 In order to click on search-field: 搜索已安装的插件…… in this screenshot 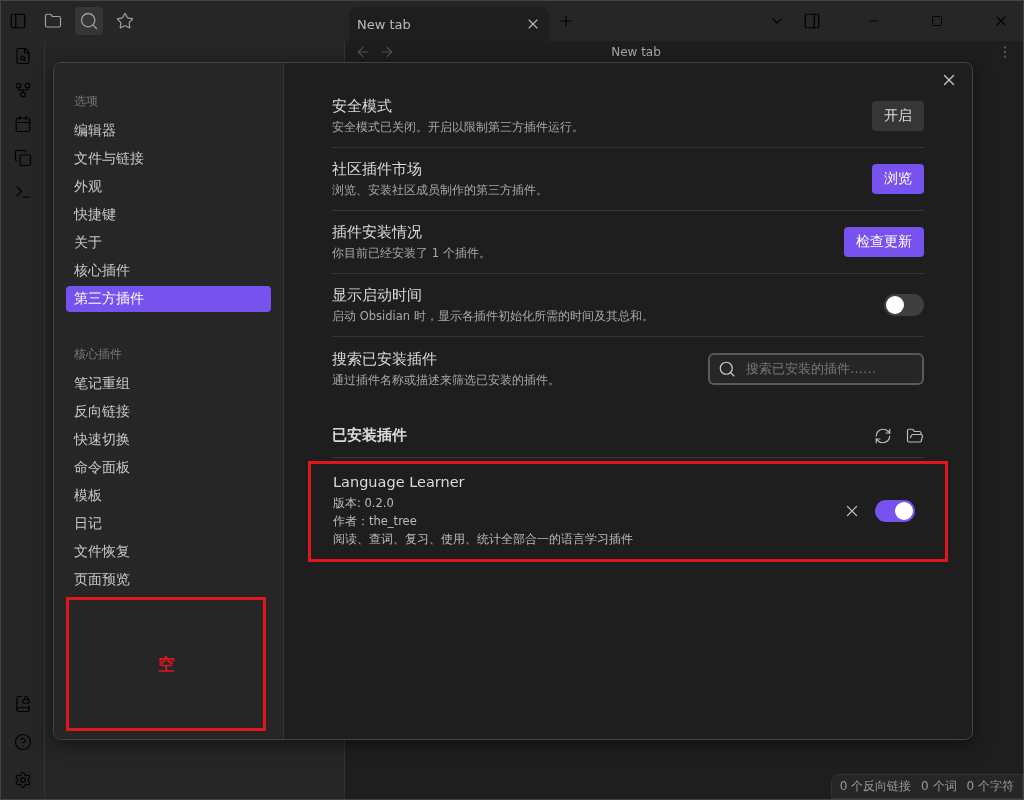, I will do `click(816, 368)`.